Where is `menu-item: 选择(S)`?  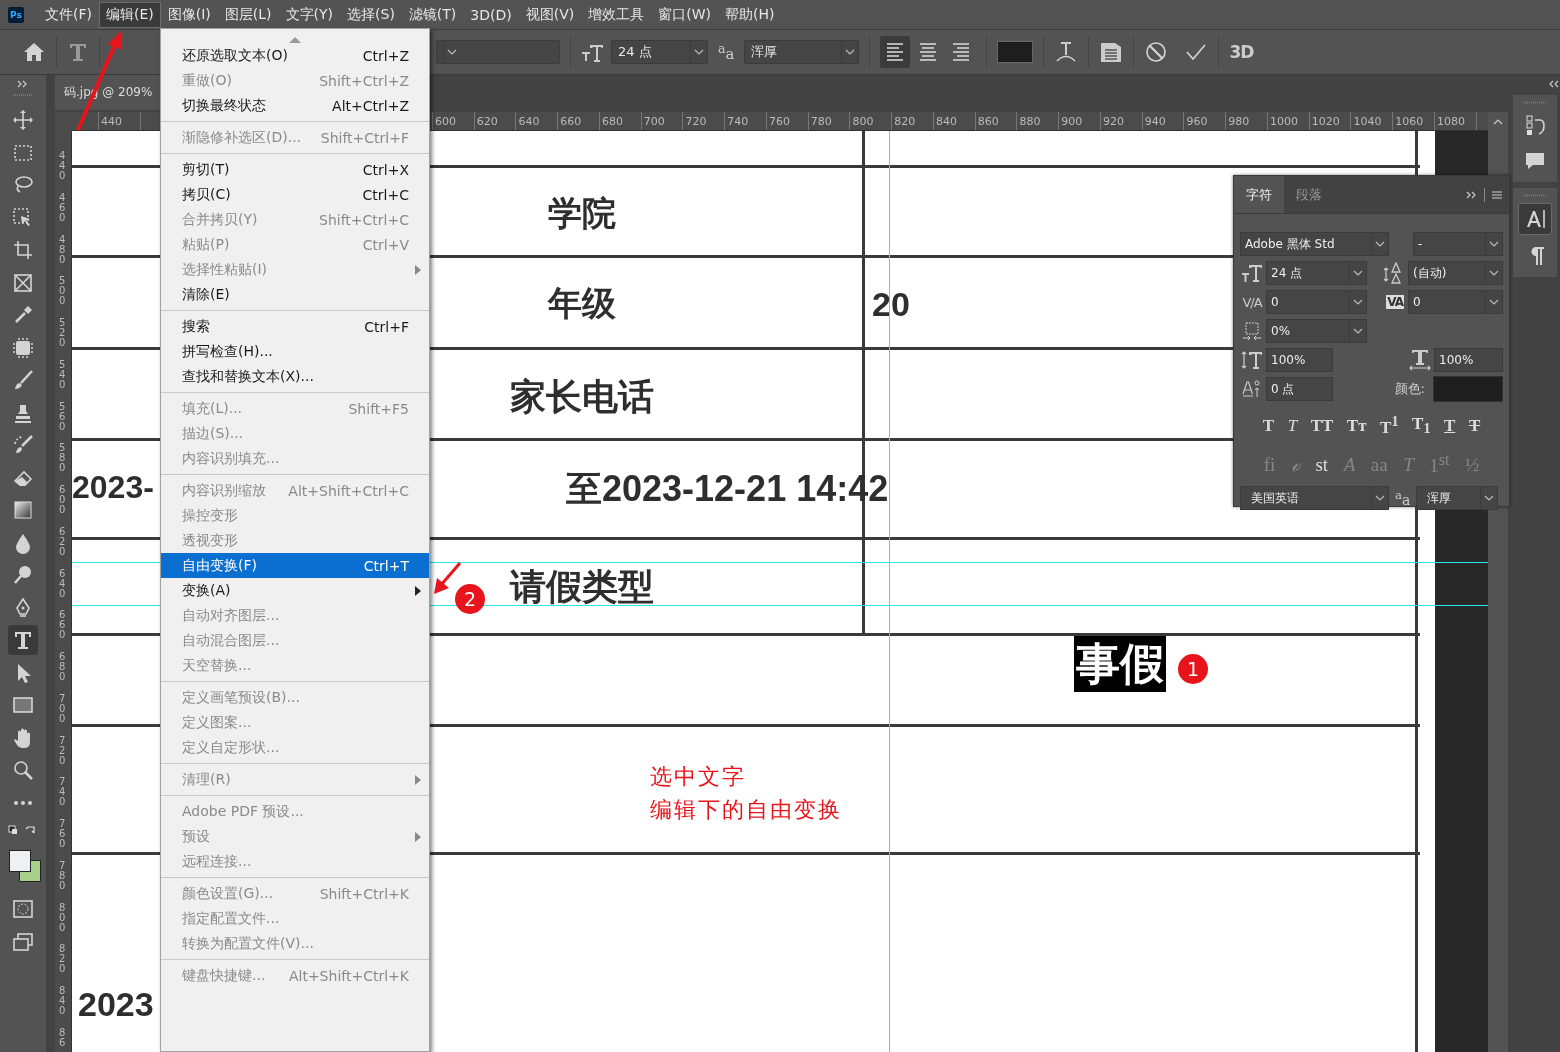 menu-item: 选择(S) is located at coordinates (371, 14).